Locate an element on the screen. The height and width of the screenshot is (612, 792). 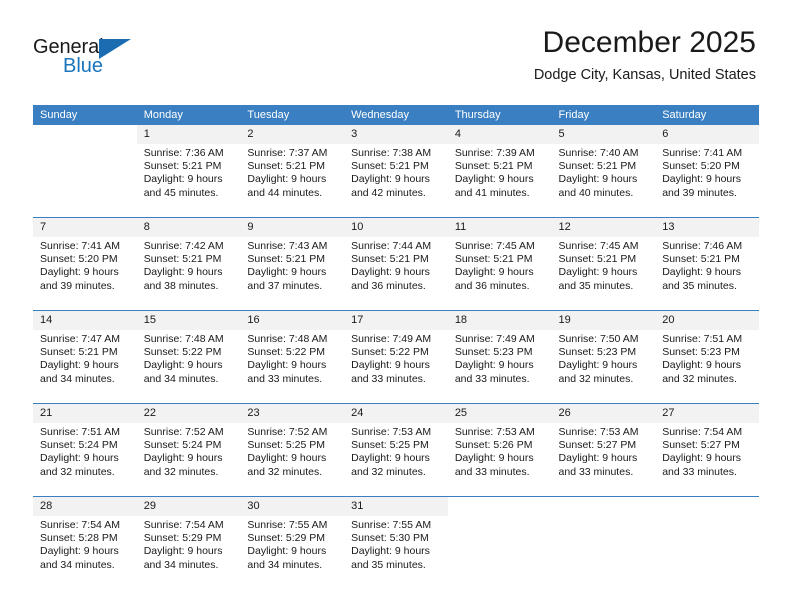
week-number-row: 14 15 16 17 18 19 20 is located at coordinates (396, 320).